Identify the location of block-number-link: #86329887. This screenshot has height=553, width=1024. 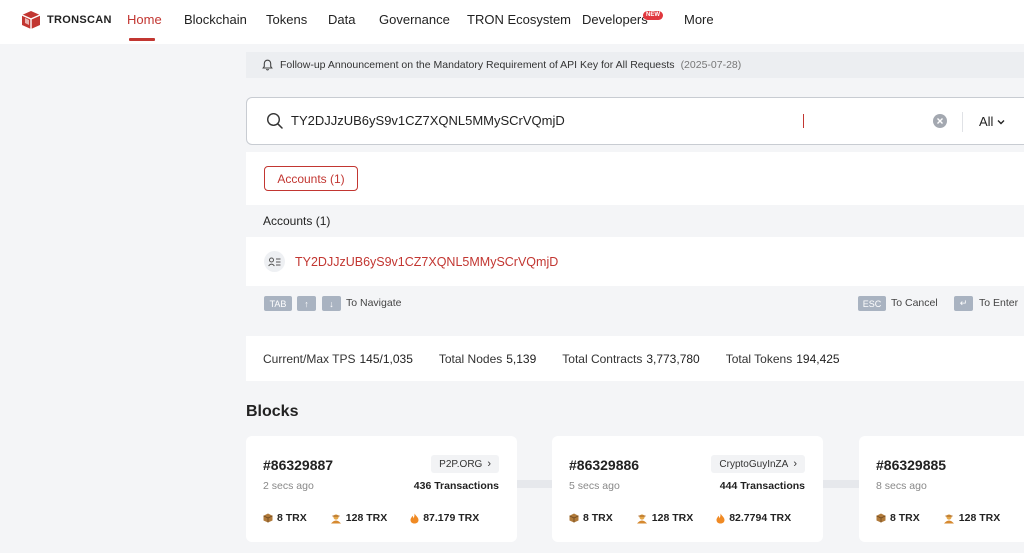
(298, 465).